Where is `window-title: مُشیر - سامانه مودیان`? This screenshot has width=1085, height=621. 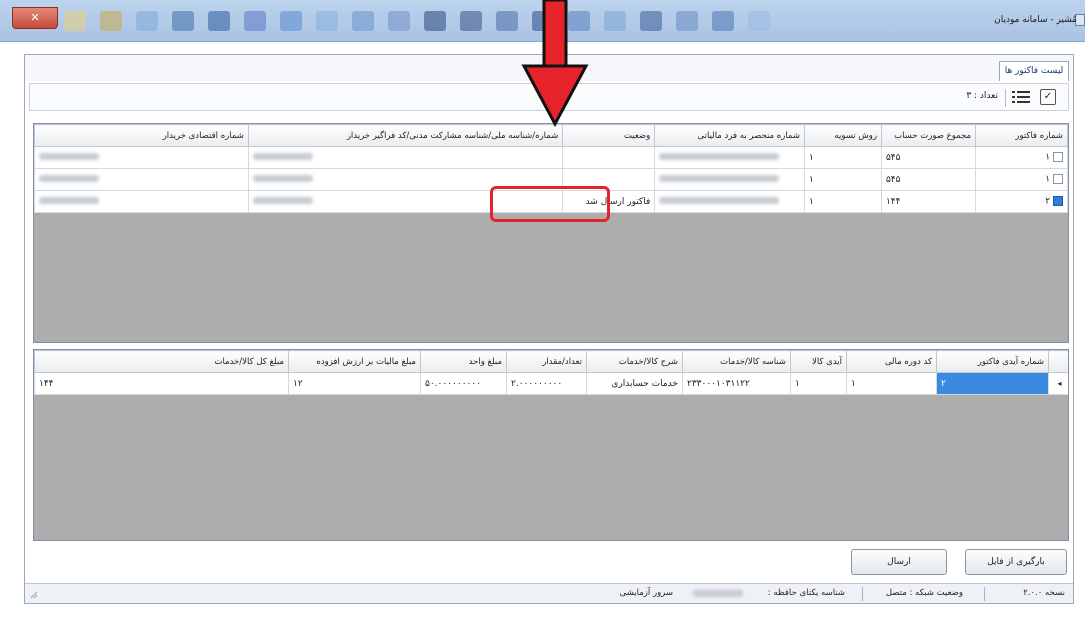
window-title: مُشیر - سامانه مودیان is located at coordinates (1035, 20).